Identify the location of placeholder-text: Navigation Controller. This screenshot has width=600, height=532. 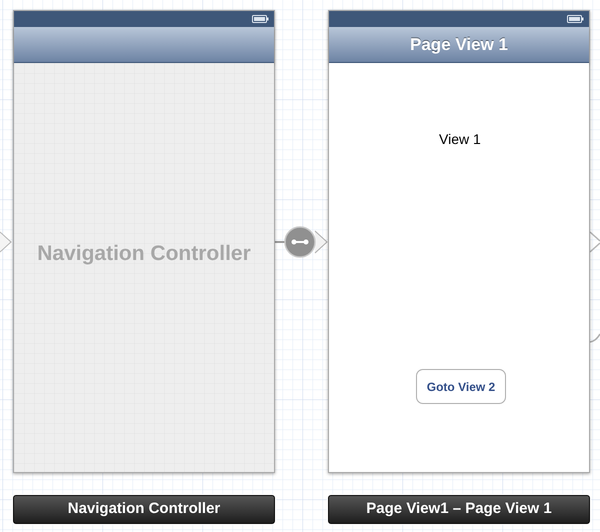
(144, 253).